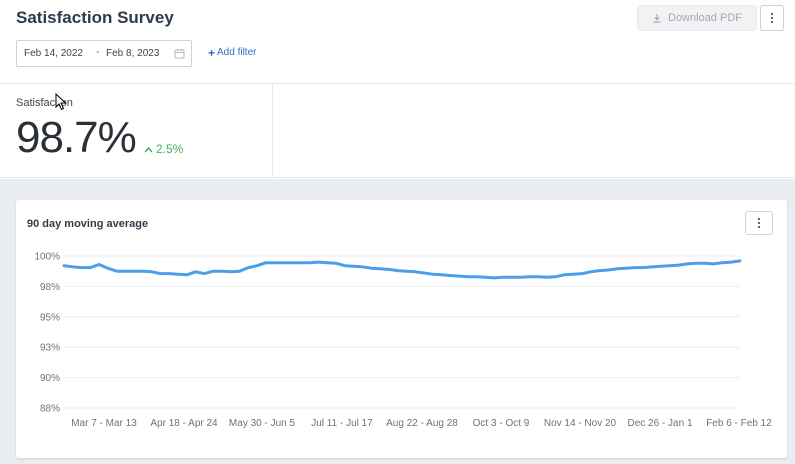  What do you see at coordinates (739, 423) in the screenshot?
I see `x-tick-label: Feb 6 - Feb 12` at bounding box center [739, 423].